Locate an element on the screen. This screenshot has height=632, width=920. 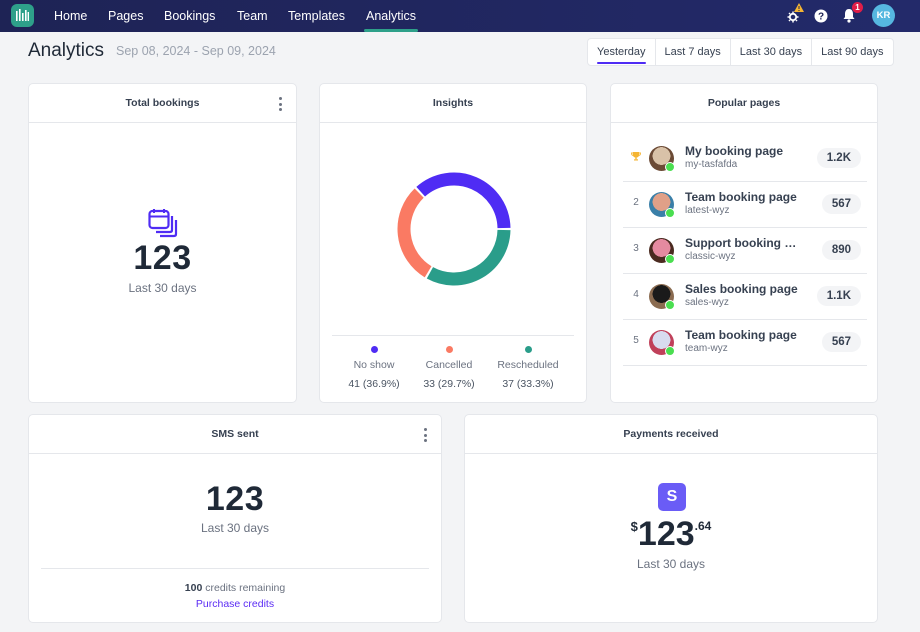
donut-slice-no-show is located at coordinates (463, 200).